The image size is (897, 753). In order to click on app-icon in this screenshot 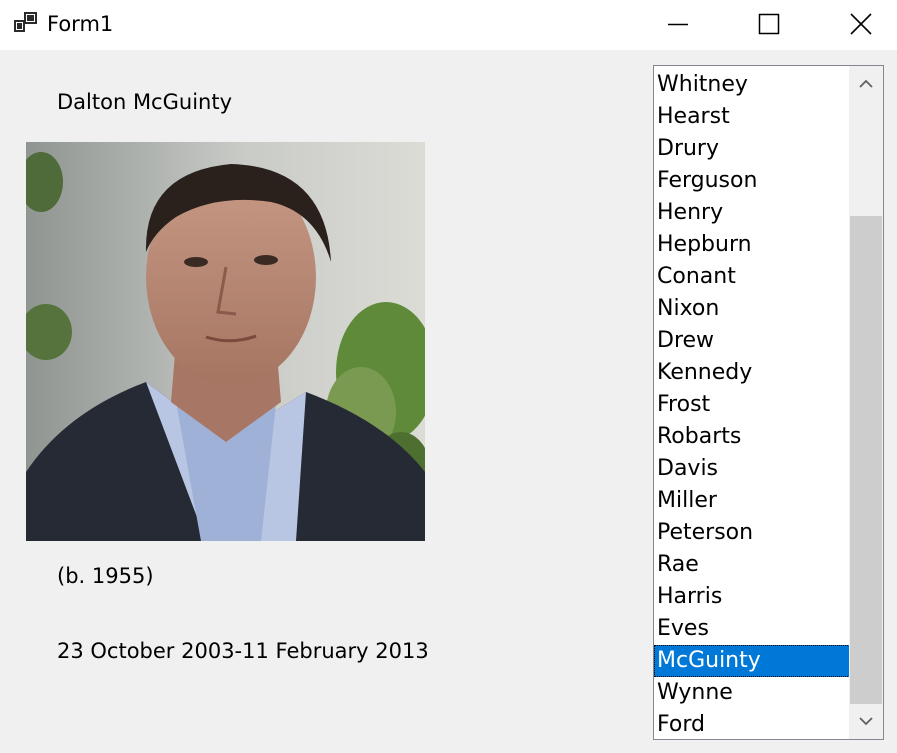, I will do `click(25, 22)`.